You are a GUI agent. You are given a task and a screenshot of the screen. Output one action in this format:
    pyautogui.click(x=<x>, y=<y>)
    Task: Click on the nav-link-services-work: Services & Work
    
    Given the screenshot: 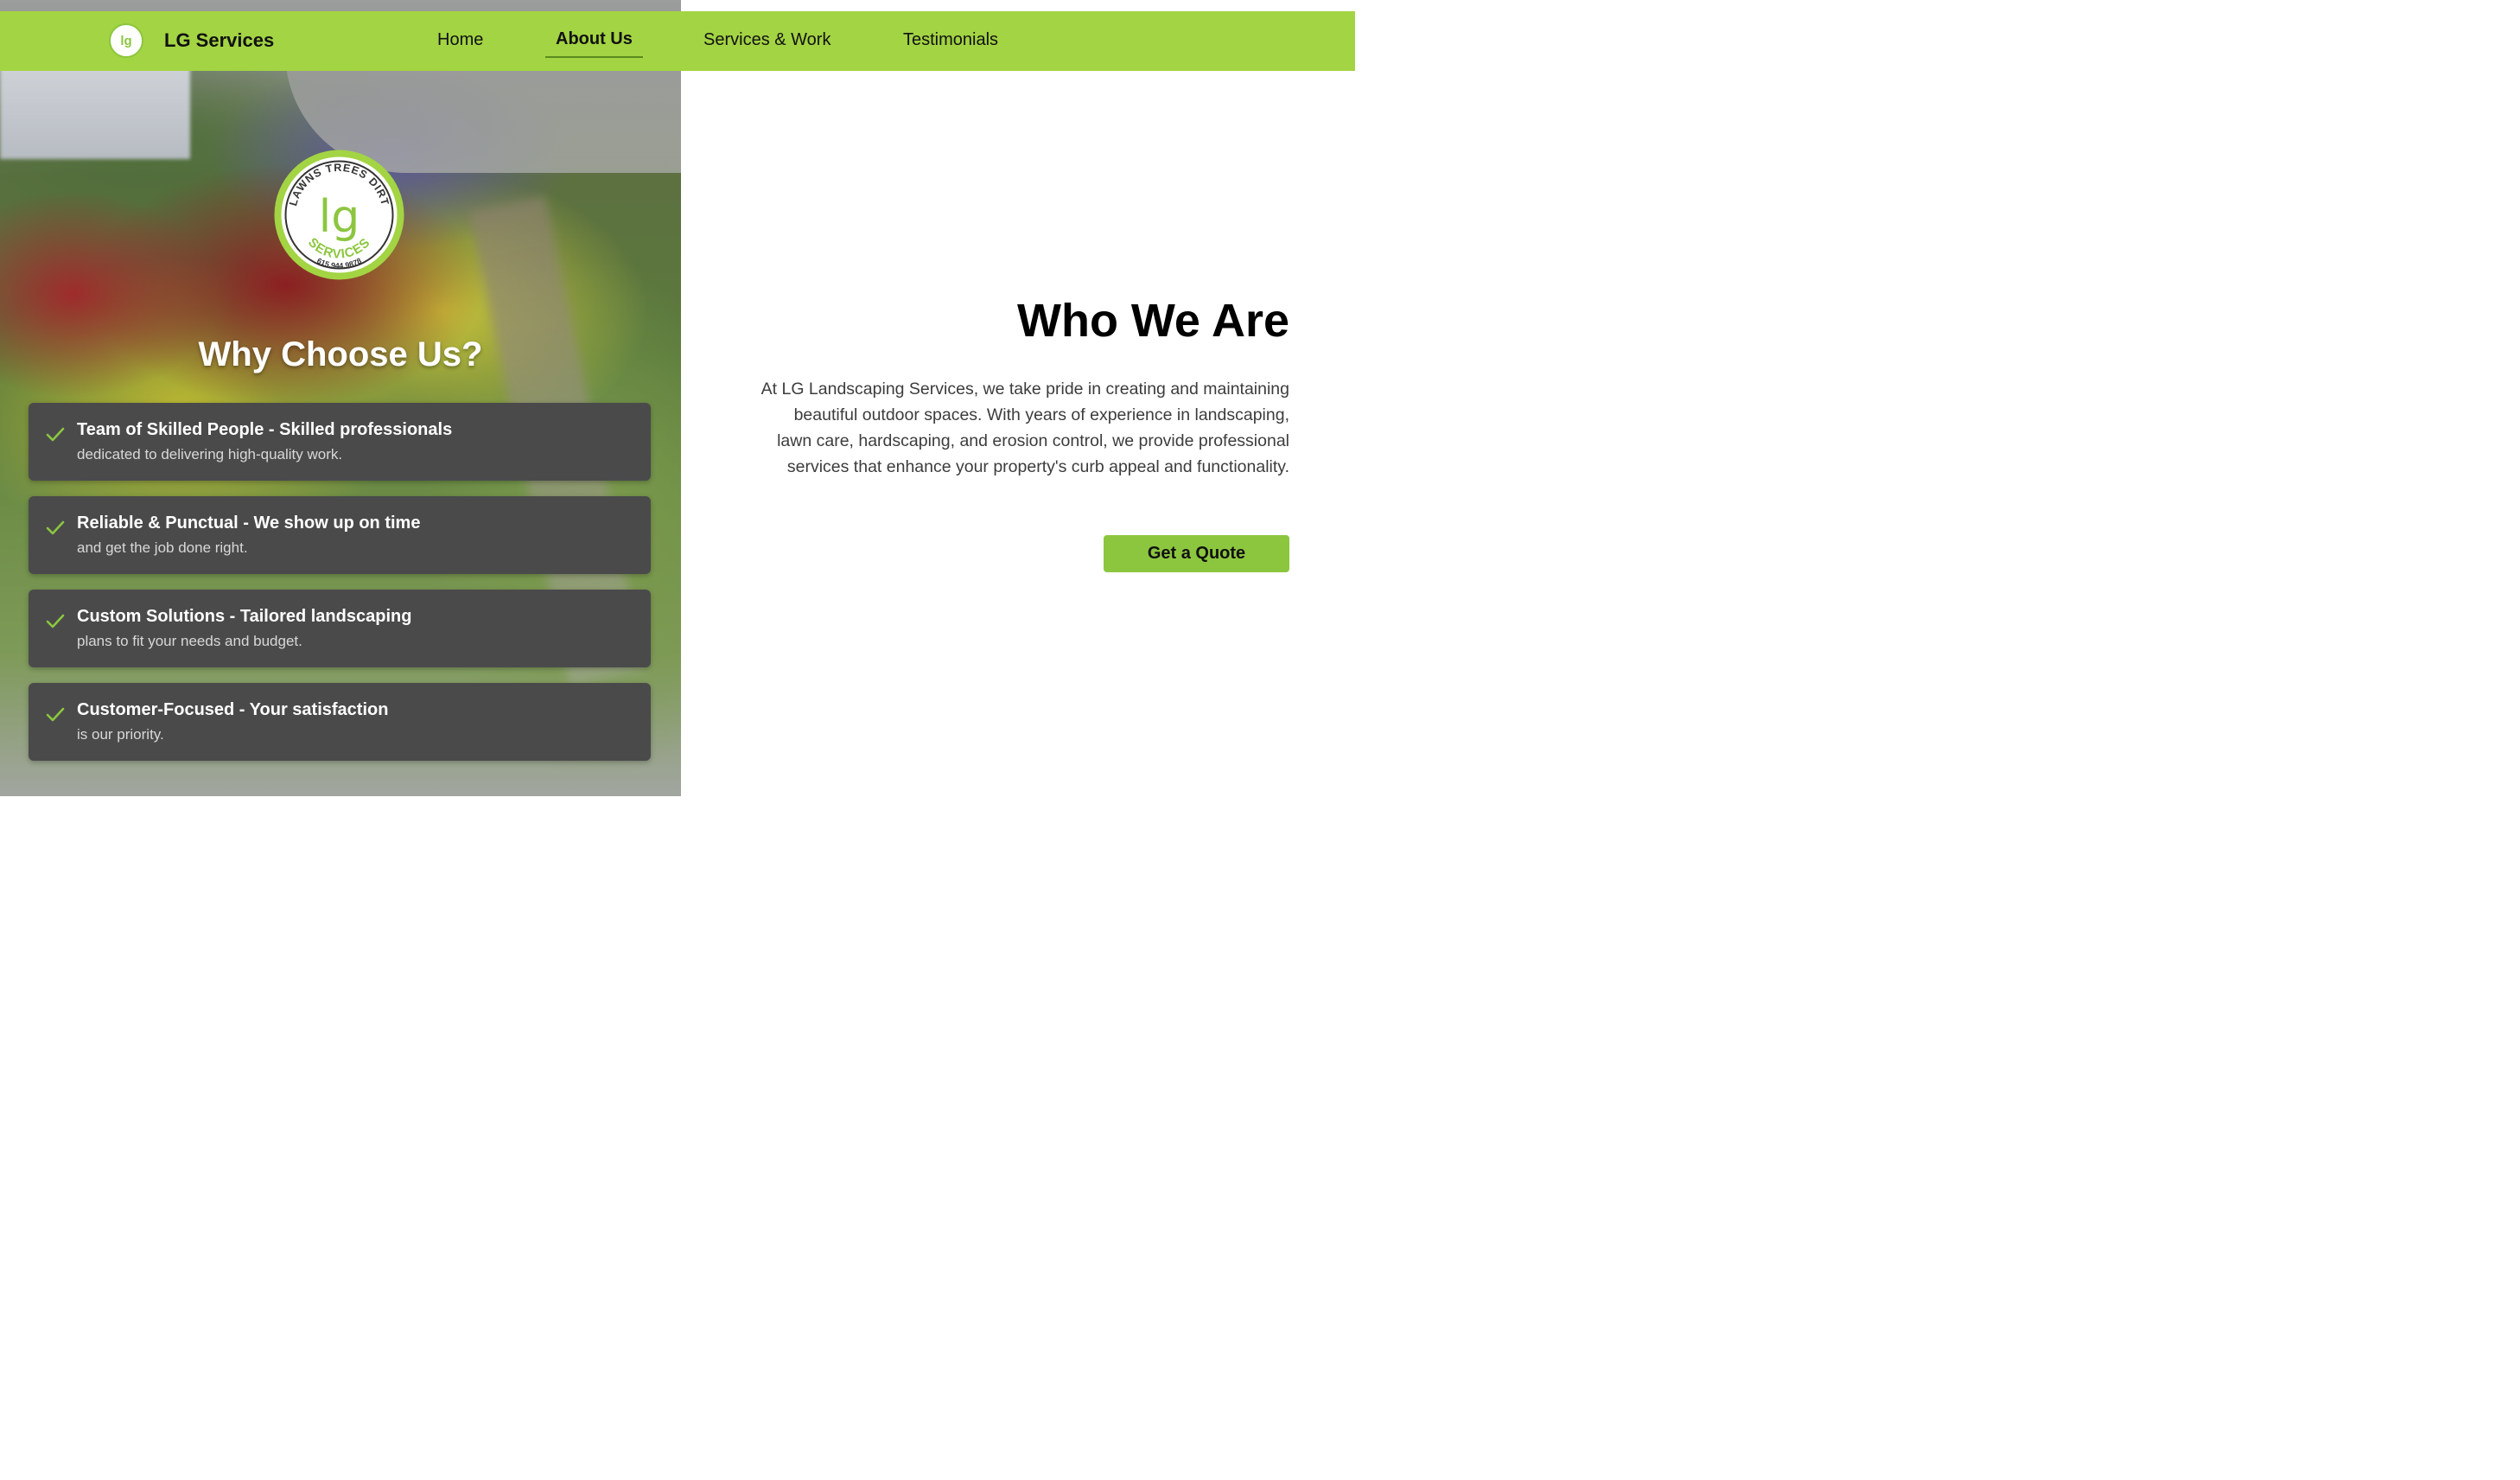 What is the action you would take?
    pyautogui.click(x=766, y=40)
    